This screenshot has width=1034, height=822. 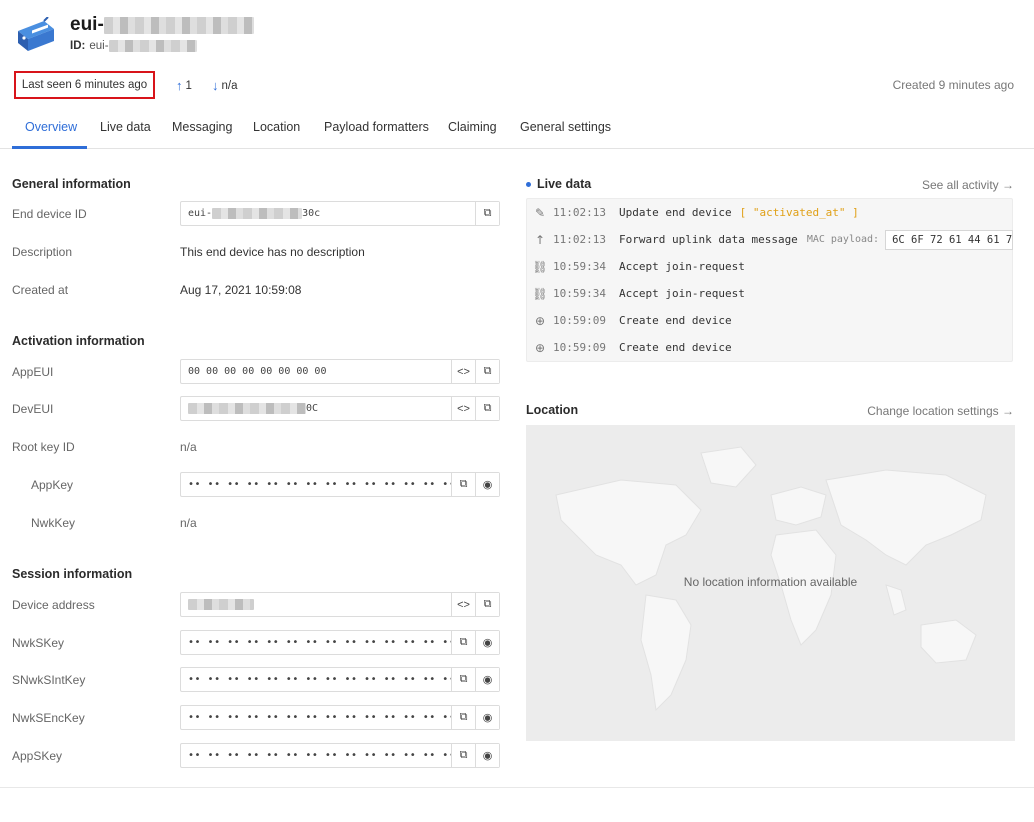 What do you see at coordinates (184, 85) in the screenshot?
I see `uplink-counter: ↑ 1` at bounding box center [184, 85].